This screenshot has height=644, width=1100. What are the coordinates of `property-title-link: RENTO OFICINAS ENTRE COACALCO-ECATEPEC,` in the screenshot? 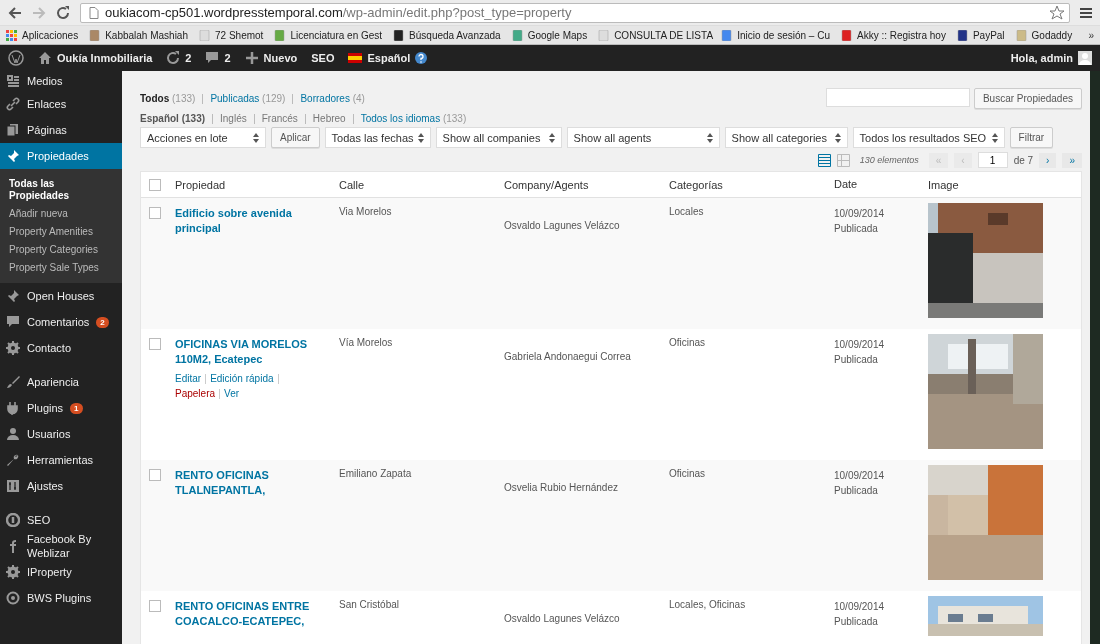 It's located at (245, 614).